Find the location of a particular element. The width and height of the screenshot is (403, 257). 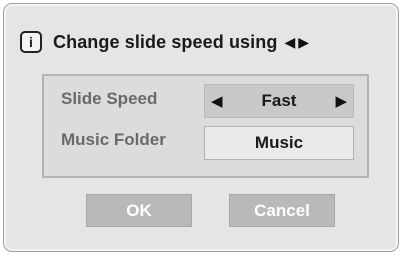

ok-button: OK is located at coordinates (139, 210).